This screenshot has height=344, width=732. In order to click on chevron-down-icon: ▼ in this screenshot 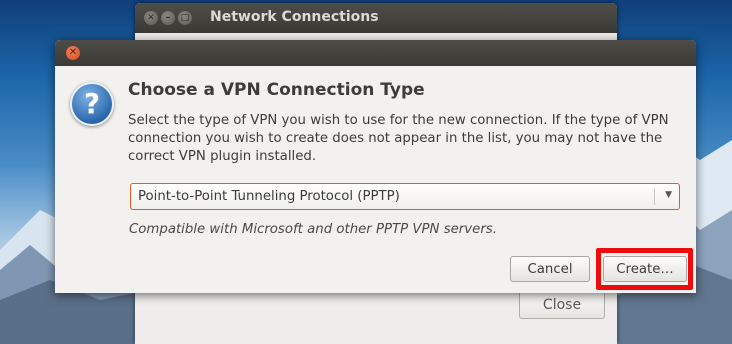, I will do `click(668, 195)`.